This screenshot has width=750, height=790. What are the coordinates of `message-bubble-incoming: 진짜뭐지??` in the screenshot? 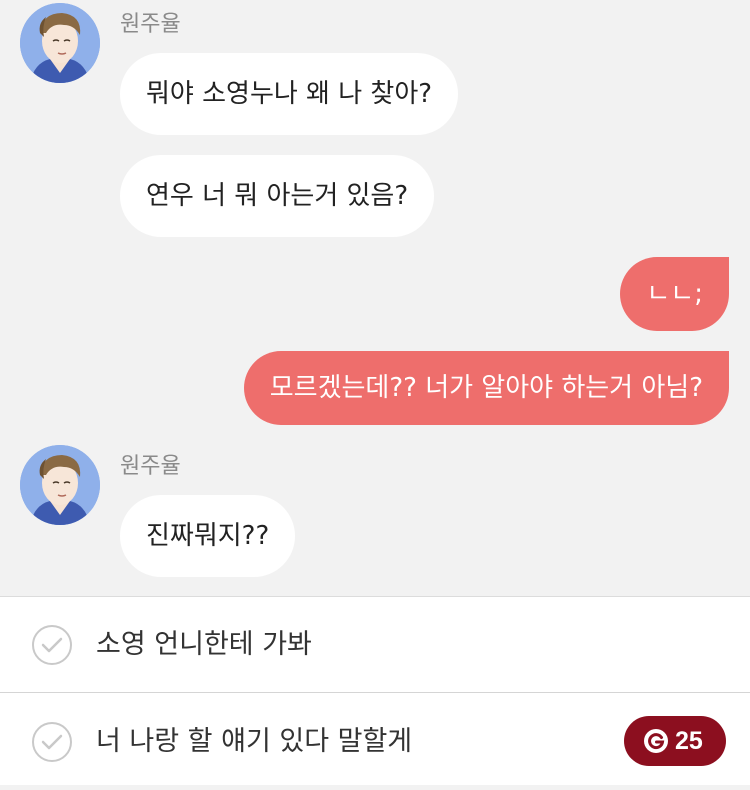 It's located at (208, 536).